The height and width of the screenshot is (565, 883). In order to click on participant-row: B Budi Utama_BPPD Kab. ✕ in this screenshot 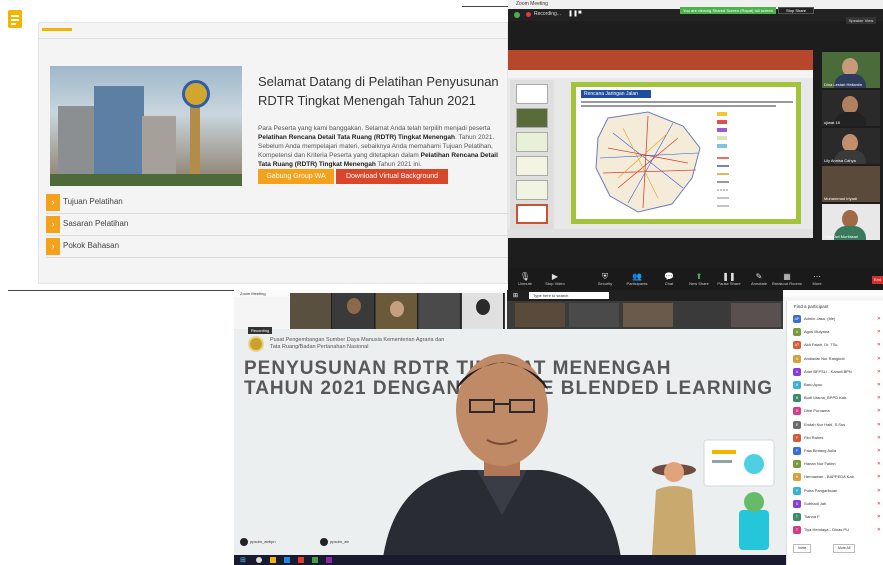, I will do `click(837, 398)`.